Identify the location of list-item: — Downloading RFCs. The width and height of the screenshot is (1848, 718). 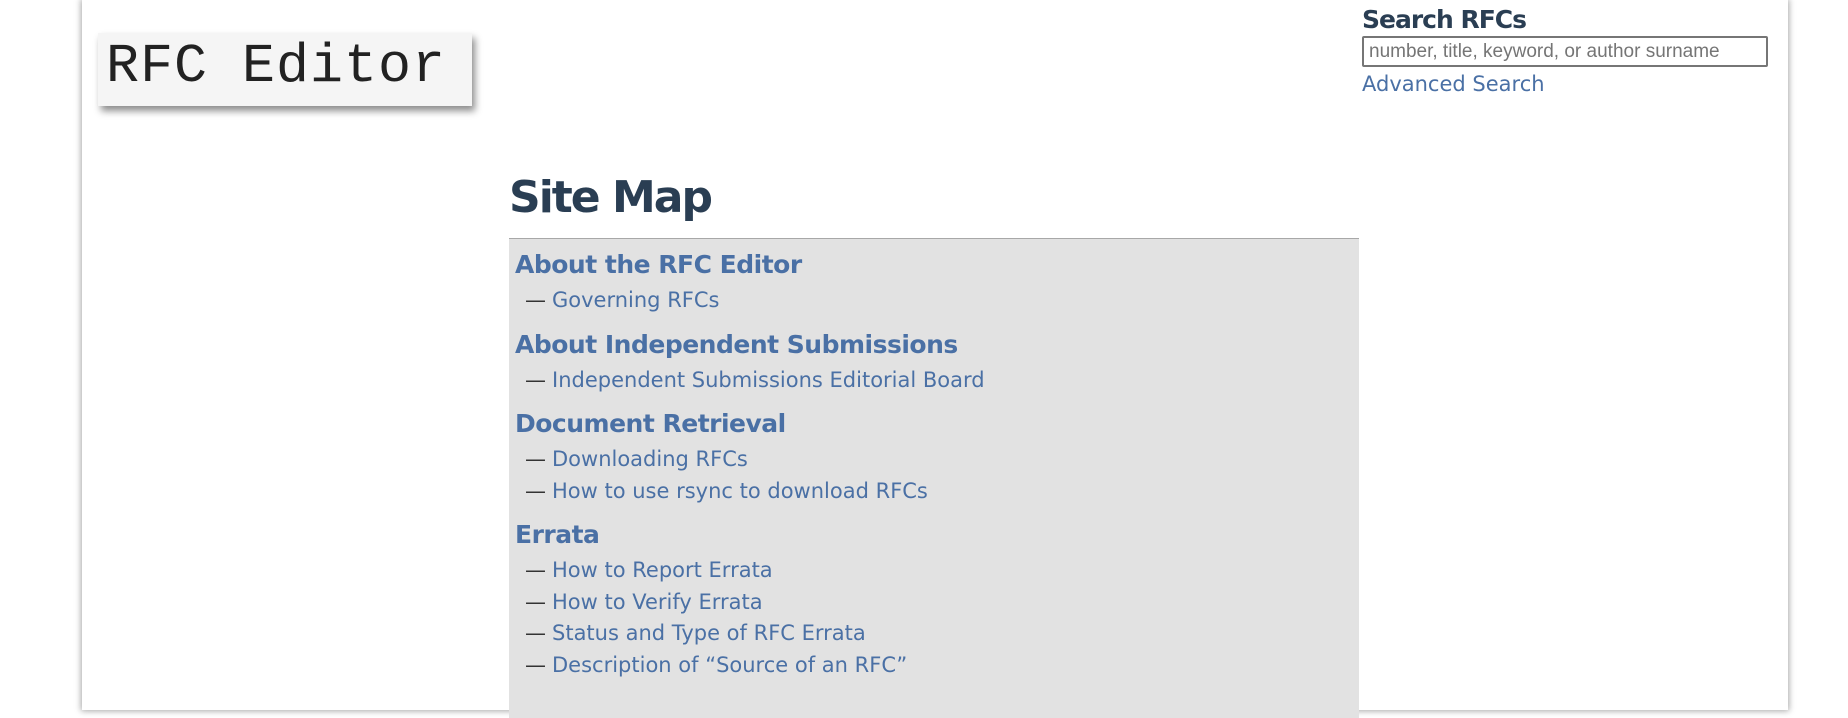
(942, 460).